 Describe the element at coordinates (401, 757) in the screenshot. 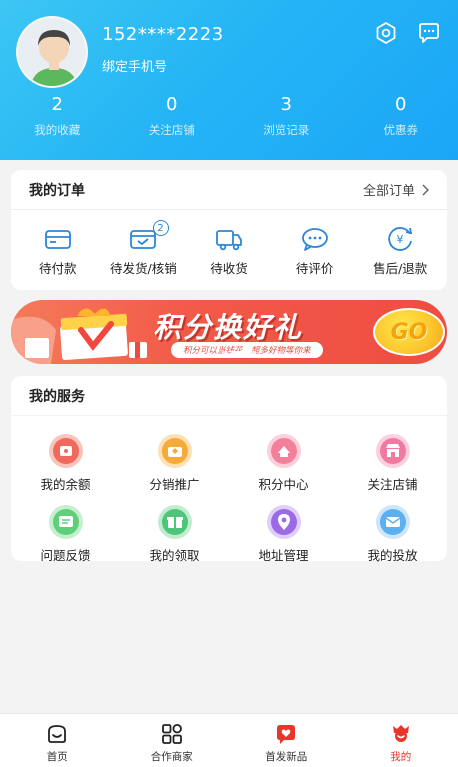

I see `tab-label: 我的` at that location.